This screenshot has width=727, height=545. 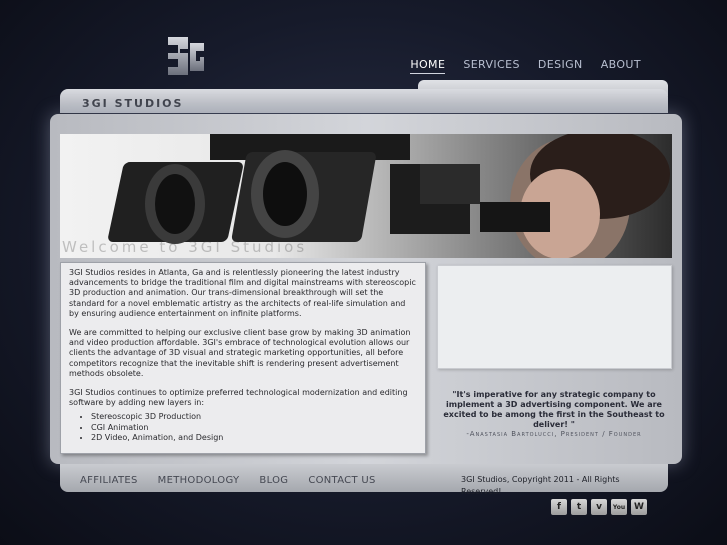 What do you see at coordinates (254, 417) in the screenshot?
I see `list-item: Stereoscopic 3D Production` at bounding box center [254, 417].